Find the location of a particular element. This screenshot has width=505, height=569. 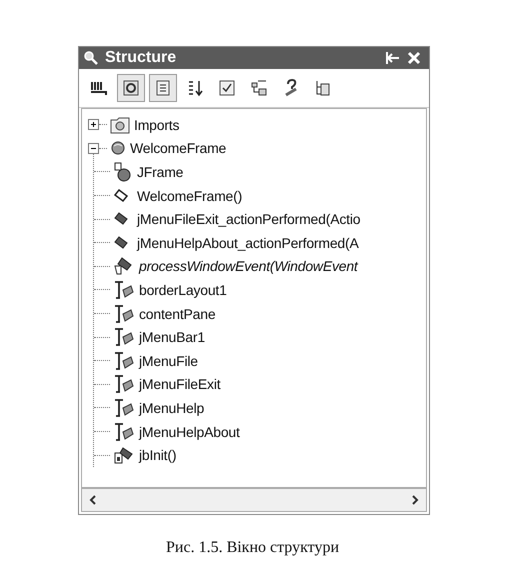

document-tick-icon is located at coordinates (227, 88).